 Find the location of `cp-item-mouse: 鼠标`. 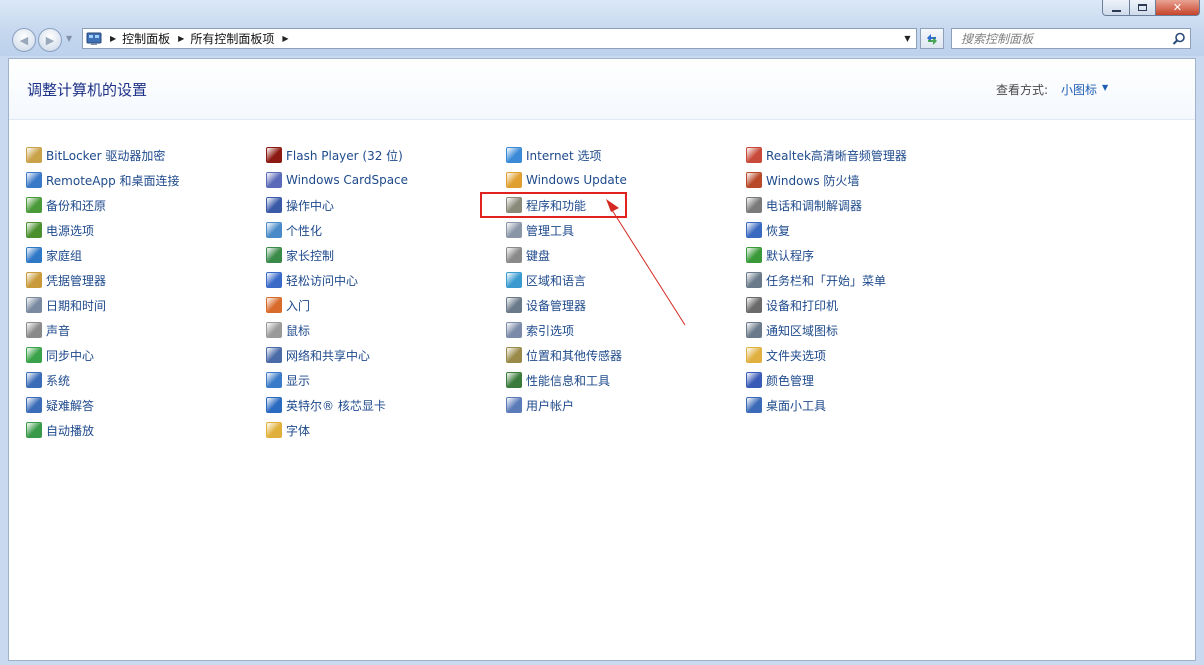

cp-item-mouse: 鼠标 is located at coordinates (288, 330).